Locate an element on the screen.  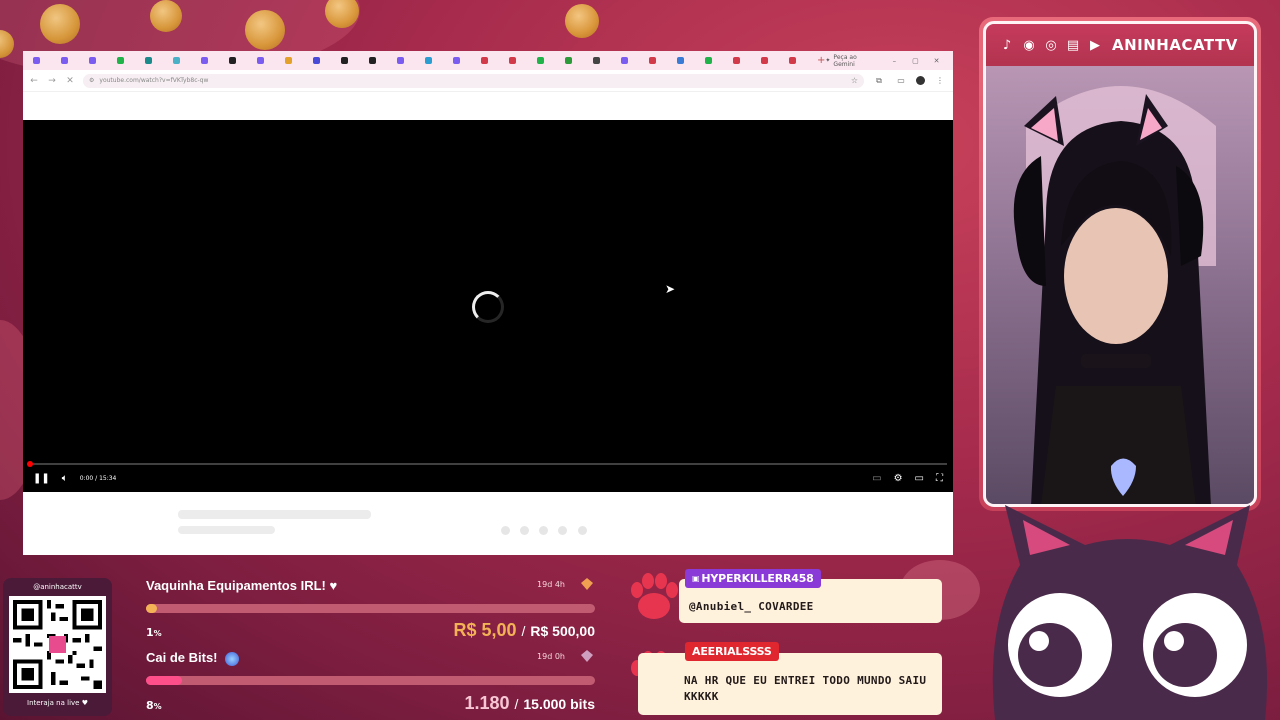
loading-spinner-icon is located at coordinates (488, 307).